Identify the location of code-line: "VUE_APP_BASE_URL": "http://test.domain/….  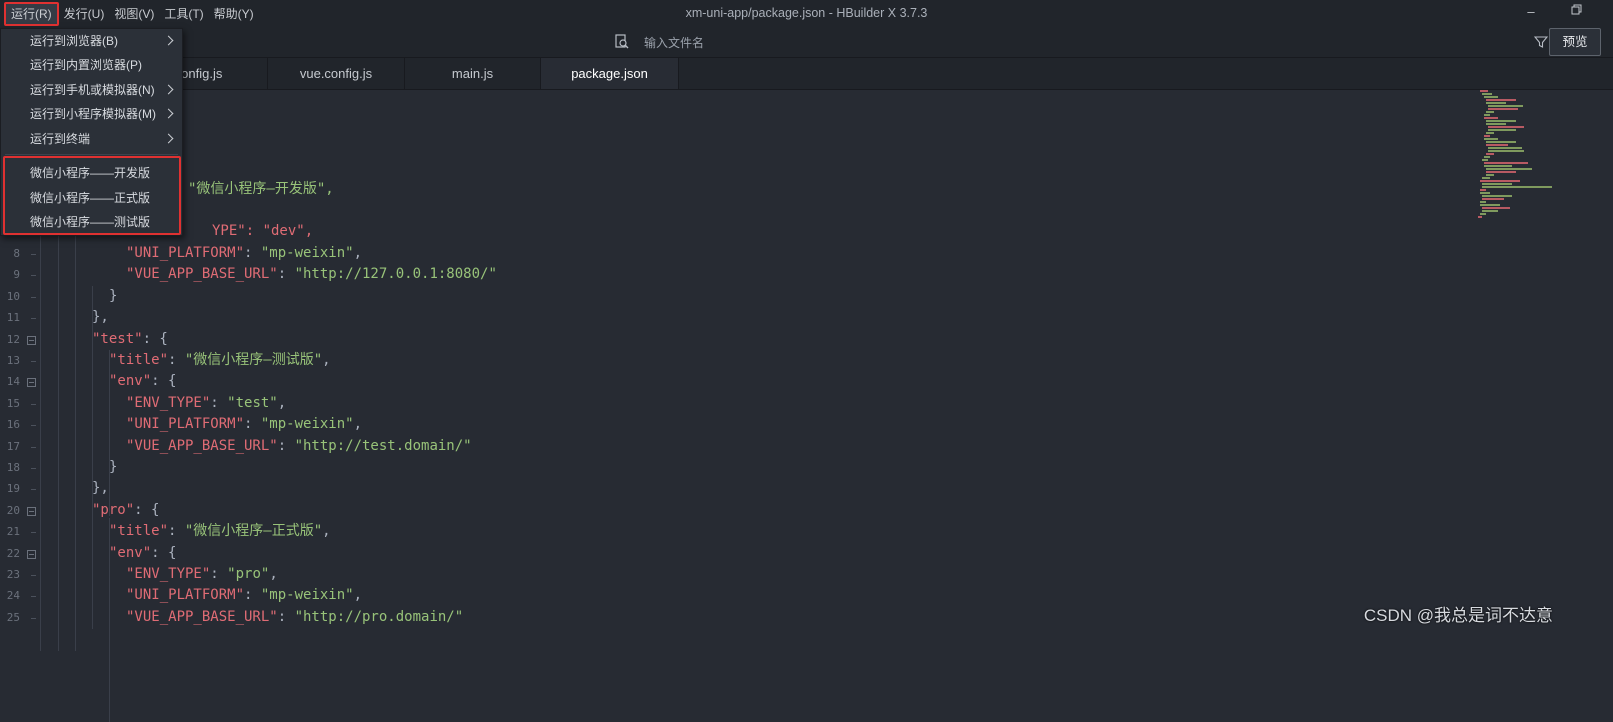
(299, 445).